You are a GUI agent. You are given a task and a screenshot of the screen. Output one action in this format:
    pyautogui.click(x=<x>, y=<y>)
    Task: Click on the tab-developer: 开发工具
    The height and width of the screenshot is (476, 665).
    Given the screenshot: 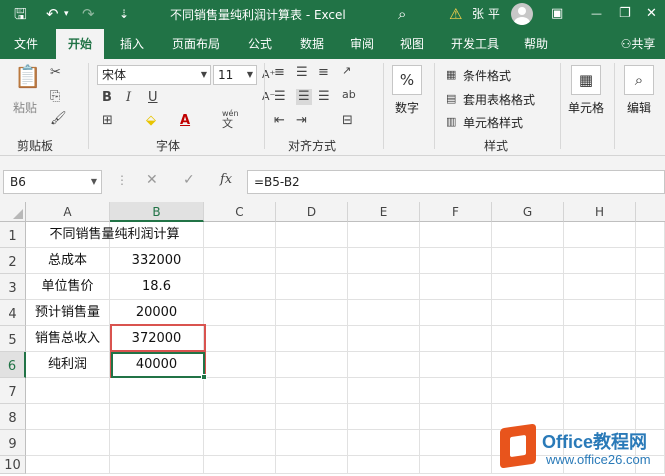 What is the action you would take?
    pyautogui.click(x=475, y=44)
    